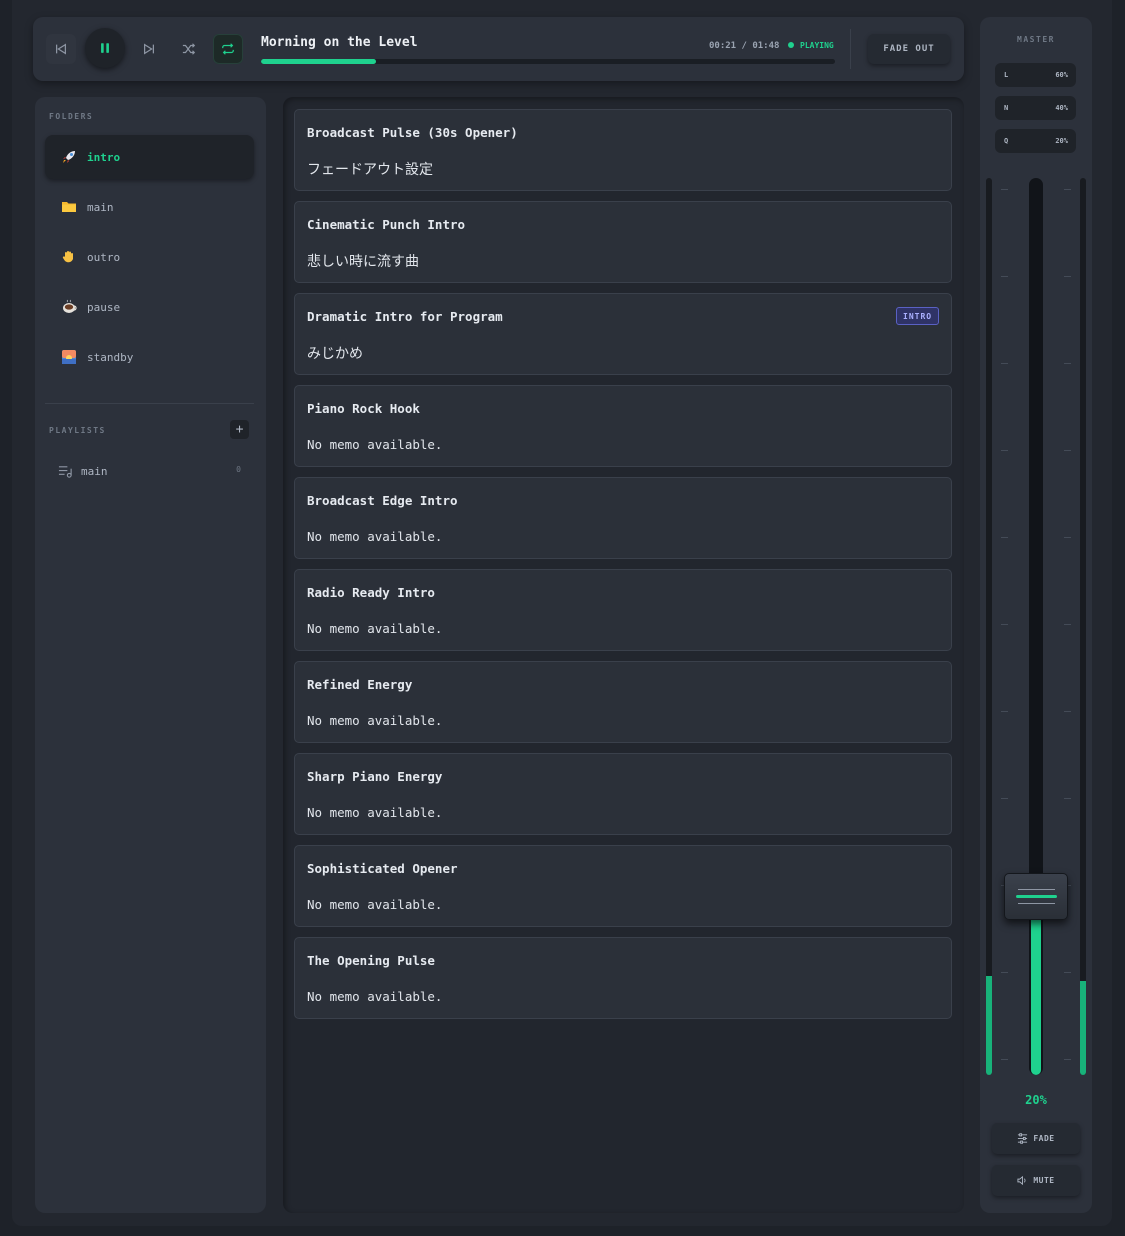 The width and height of the screenshot is (1125, 1236). I want to click on track-card: Sharp Piano Energy No memo available., so click(623, 794).